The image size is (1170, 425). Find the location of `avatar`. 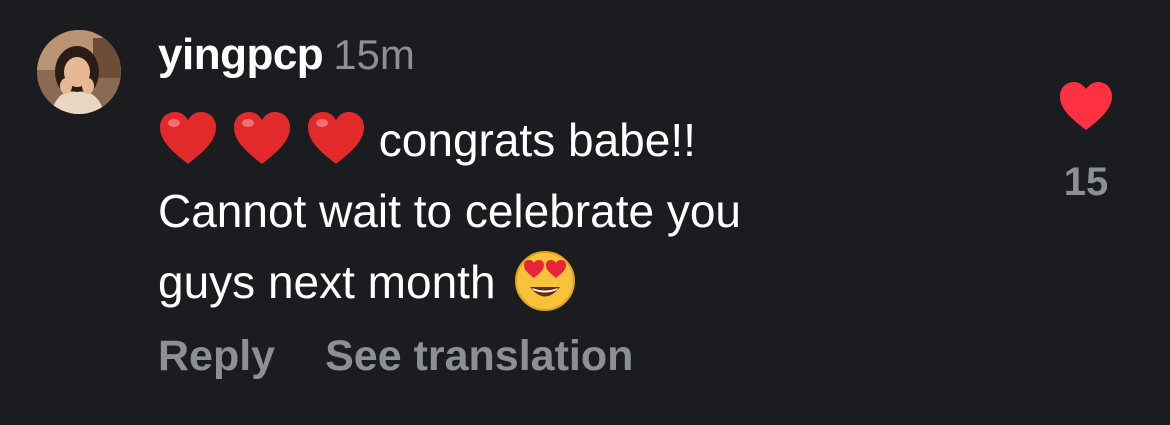

avatar is located at coordinates (79, 72).